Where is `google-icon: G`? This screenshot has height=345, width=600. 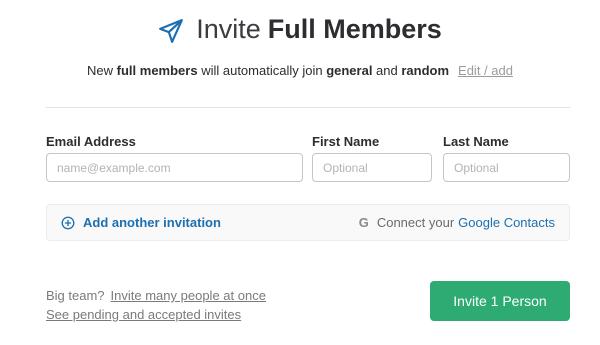
google-icon: G is located at coordinates (363, 222).